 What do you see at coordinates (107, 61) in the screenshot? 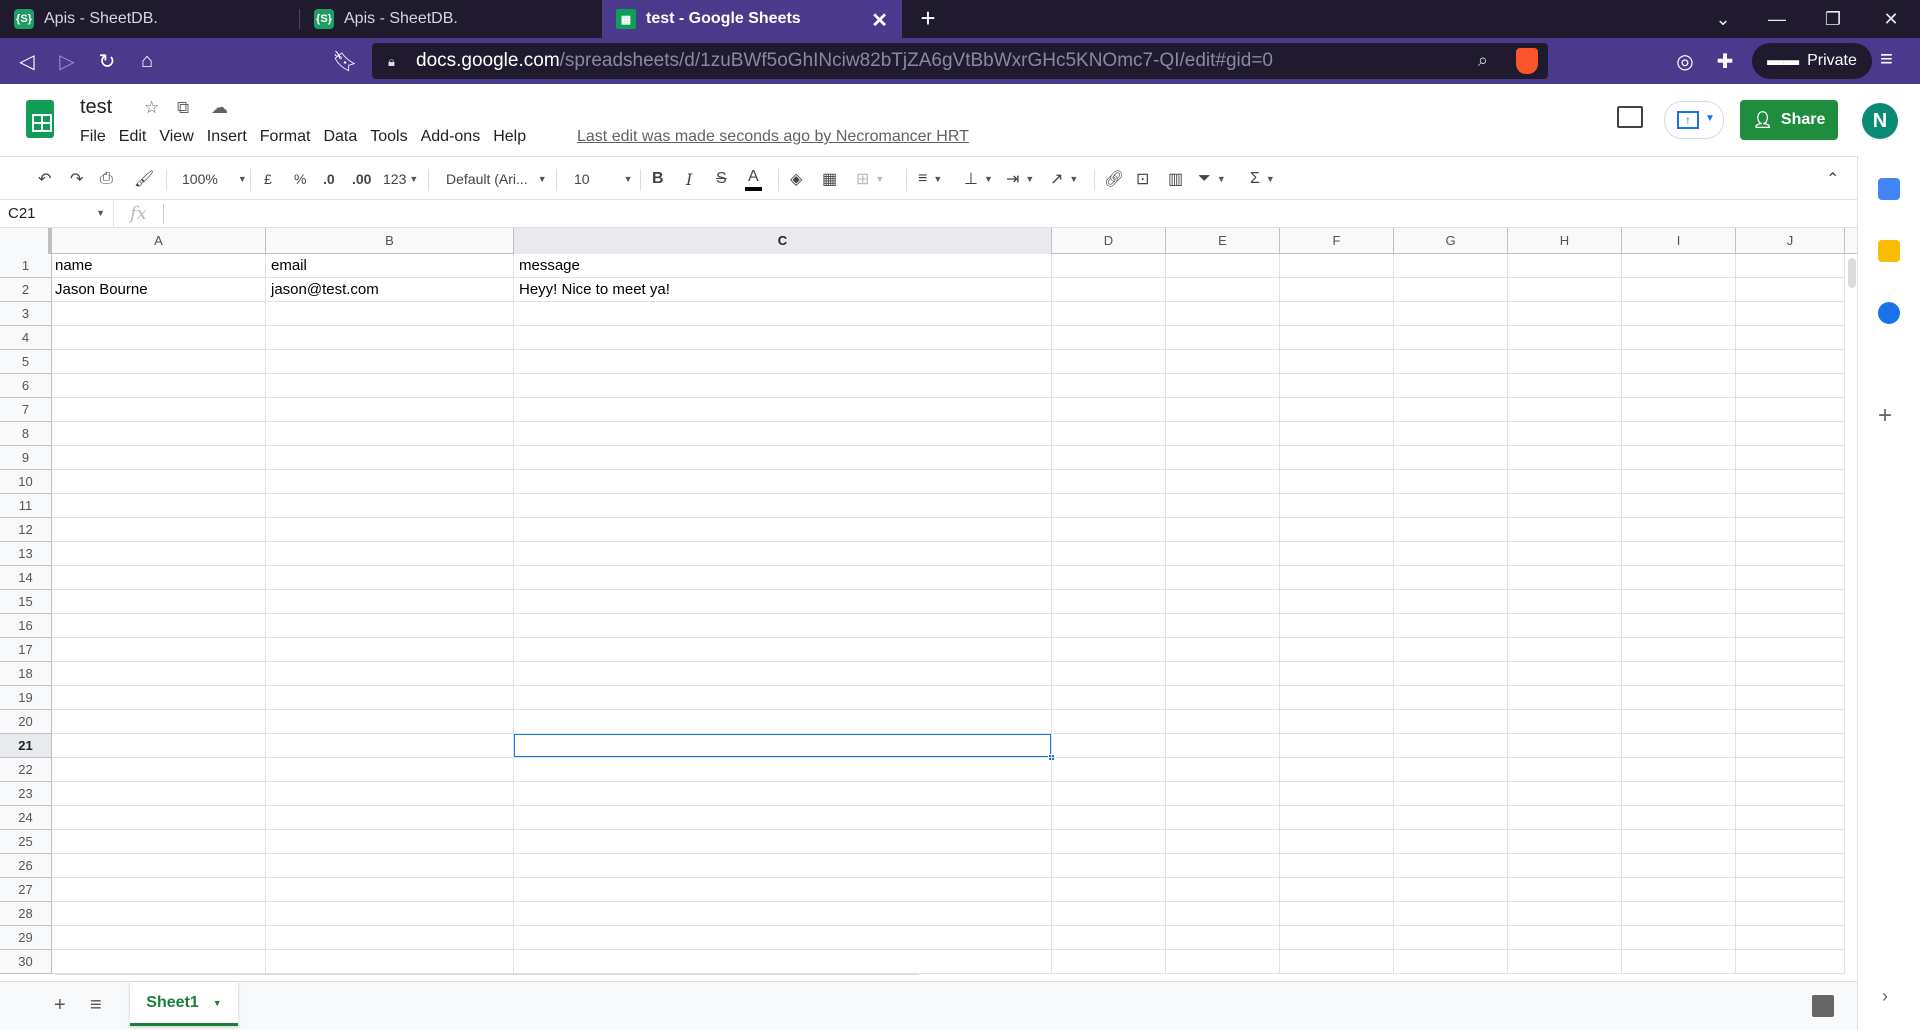
I see `reload-button: ↻` at bounding box center [107, 61].